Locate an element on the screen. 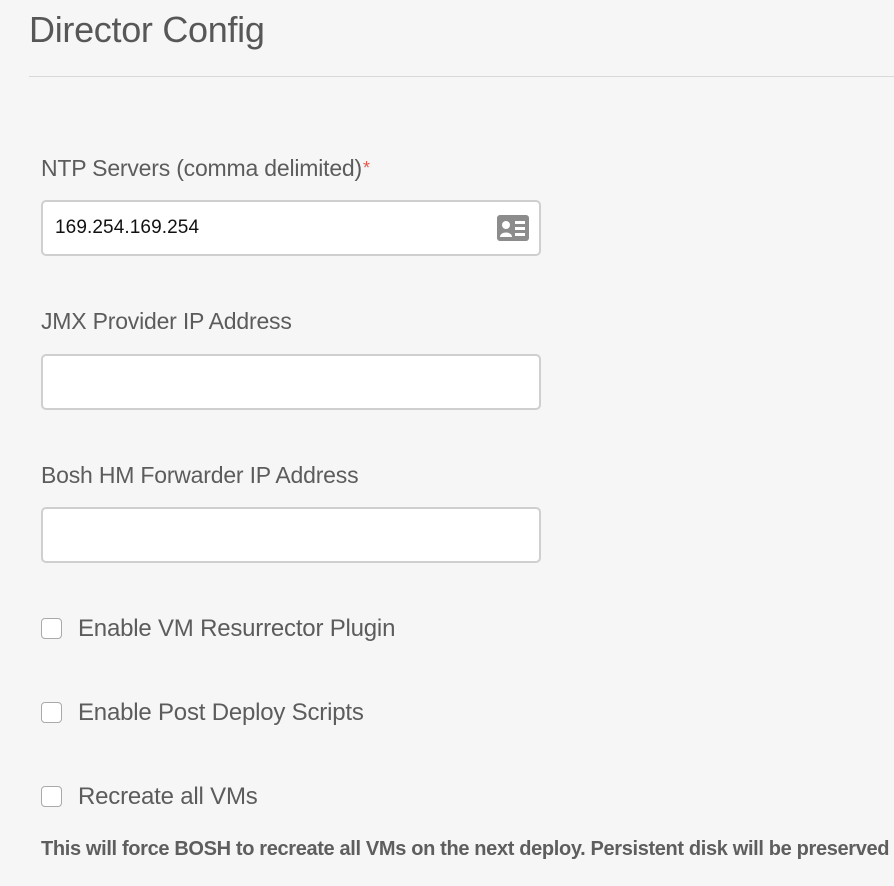 This screenshot has width=894, height=886. jmx-provider-label: JMX Provider IP Address is located at coordinates (166, 321).